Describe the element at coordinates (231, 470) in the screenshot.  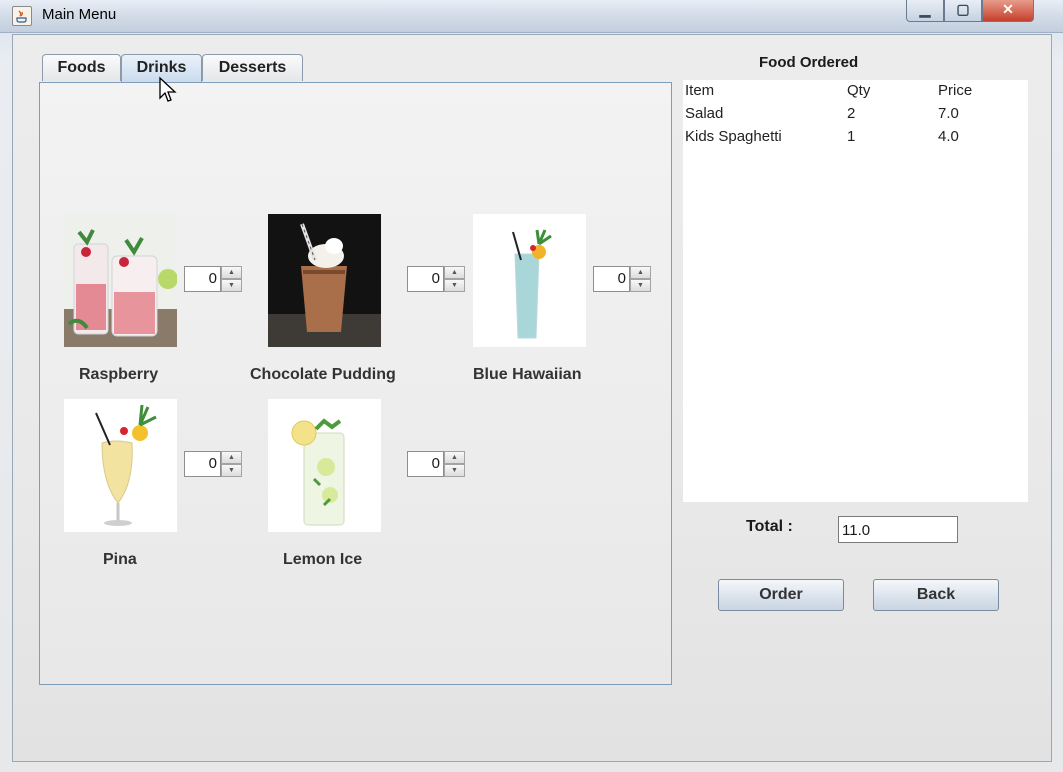
I see `pina-qty-down-arrow-icon: ▼` at that location.